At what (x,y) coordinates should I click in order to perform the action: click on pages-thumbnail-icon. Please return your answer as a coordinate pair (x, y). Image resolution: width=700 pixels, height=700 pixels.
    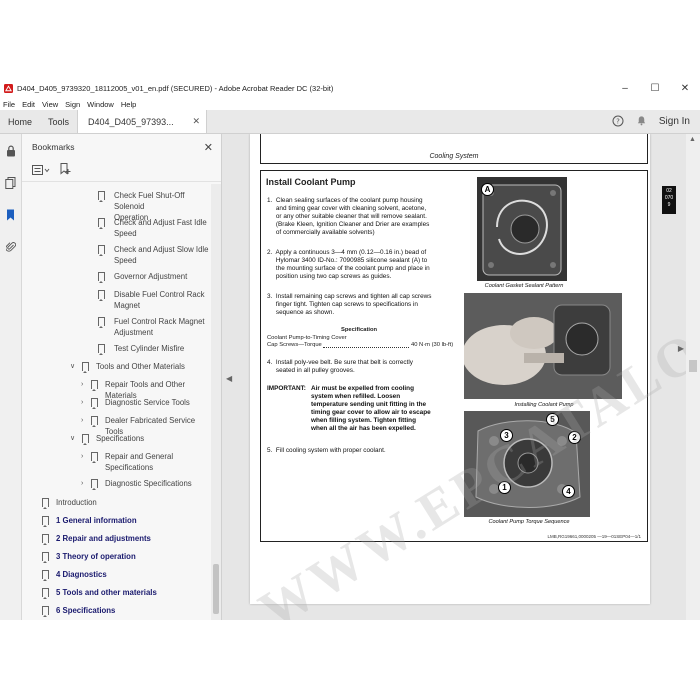
    Looking at the image, I should click on (10, 185).